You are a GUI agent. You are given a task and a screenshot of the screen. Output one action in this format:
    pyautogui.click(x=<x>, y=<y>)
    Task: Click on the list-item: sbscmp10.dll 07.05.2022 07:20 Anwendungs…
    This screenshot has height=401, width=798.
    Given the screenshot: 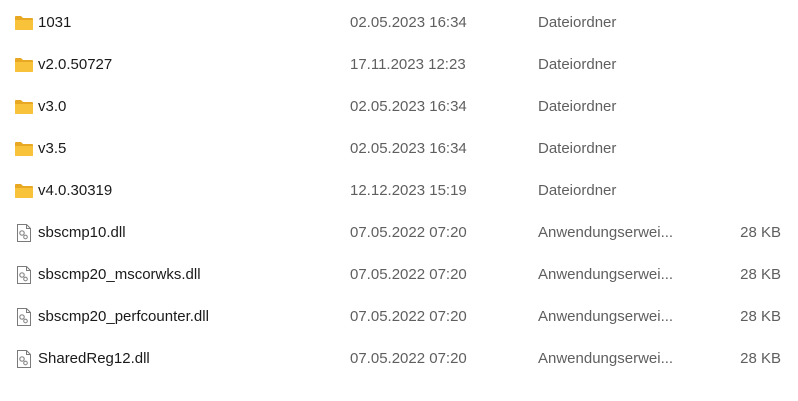 What is the action you would take?
    pyautogui.click(x=399, y=233)
    